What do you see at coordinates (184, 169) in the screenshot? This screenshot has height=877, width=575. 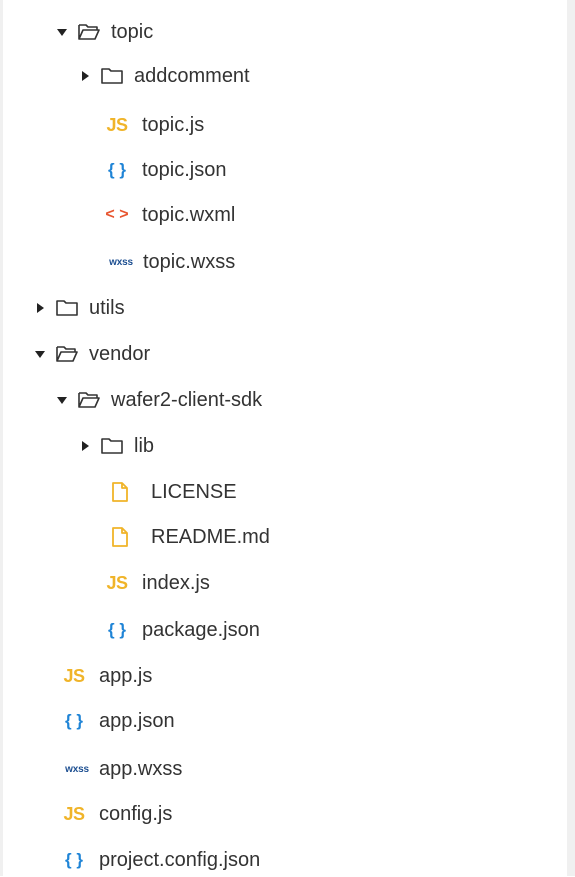 I see `tree-item-label: topic.json` at bounding box center [184, 169].